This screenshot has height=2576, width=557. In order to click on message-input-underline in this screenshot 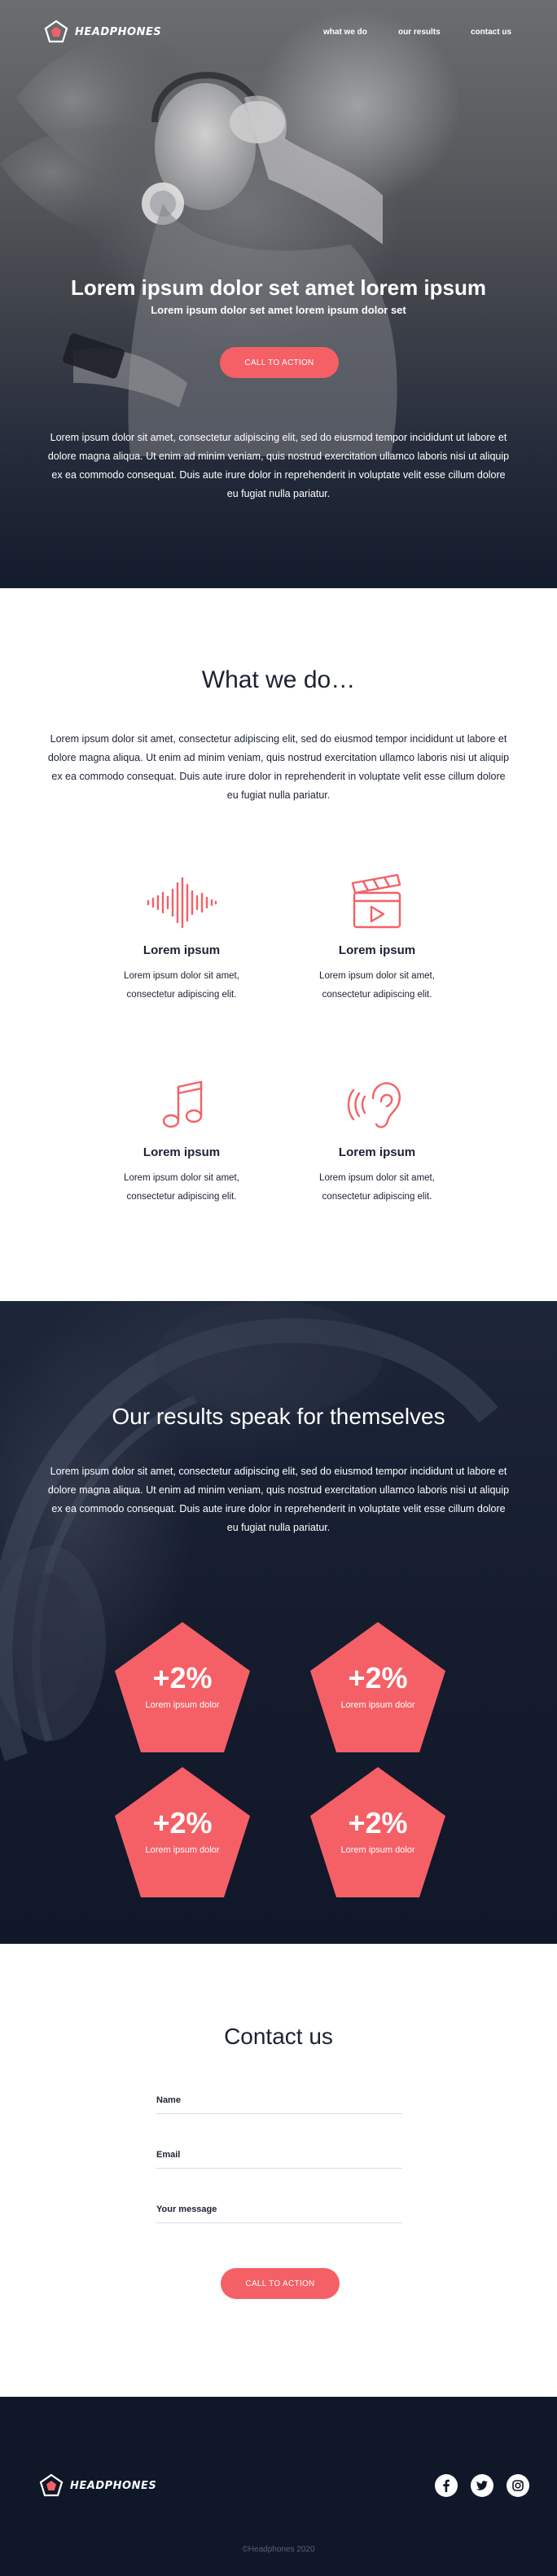, I will do `click(279, 2222)`.